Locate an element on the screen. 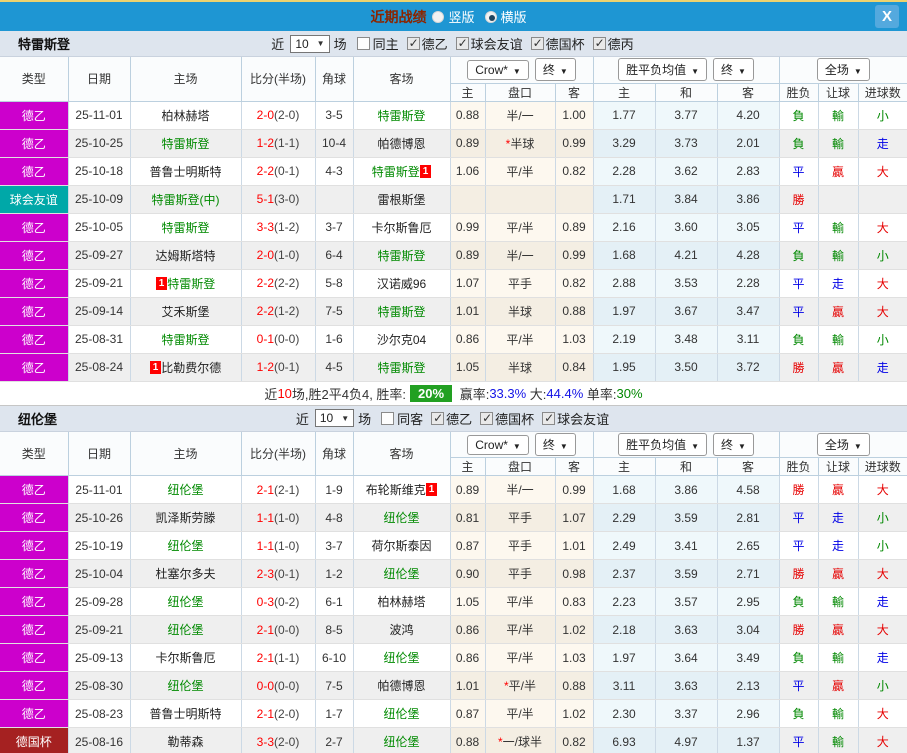 This screenshot has width=907, height=753. corner-cell: 6-1 is located at coordinates (334, 601).